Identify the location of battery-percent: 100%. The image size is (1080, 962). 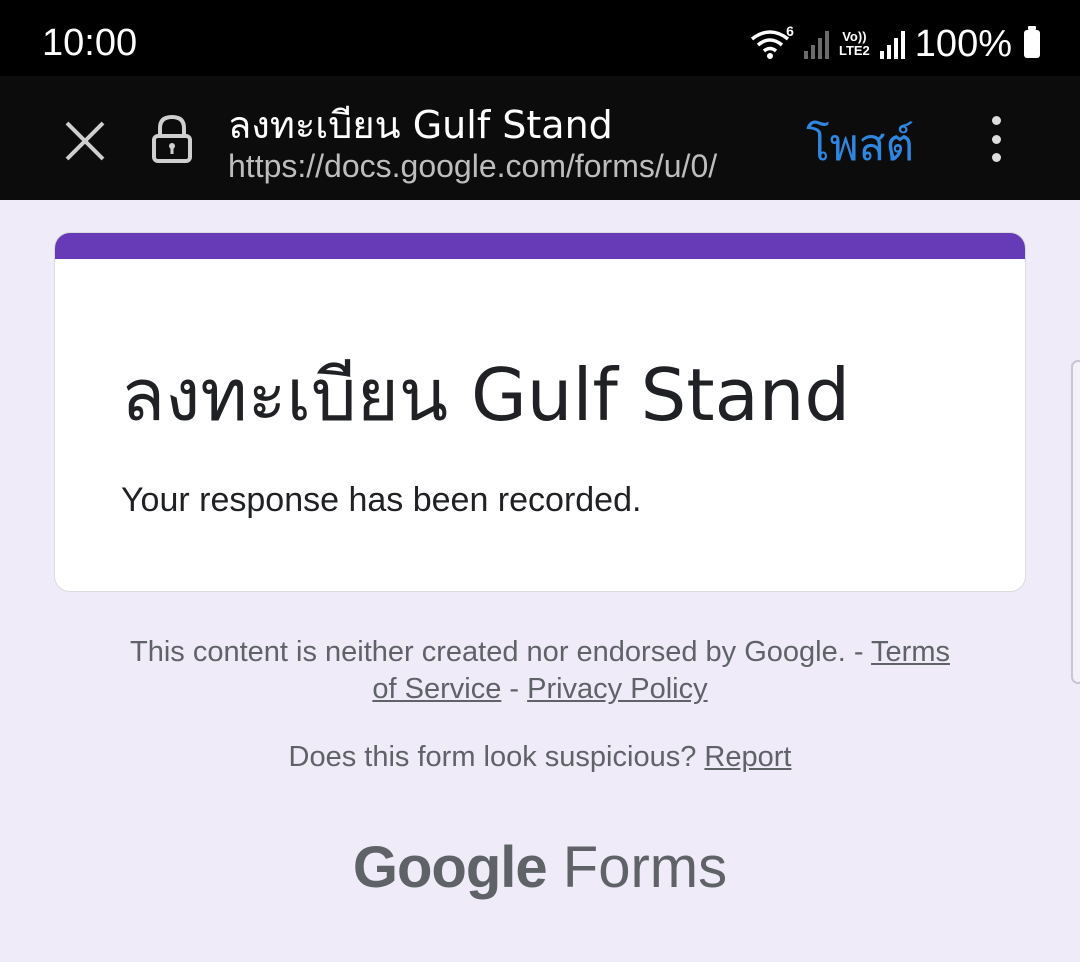
(963, 43).